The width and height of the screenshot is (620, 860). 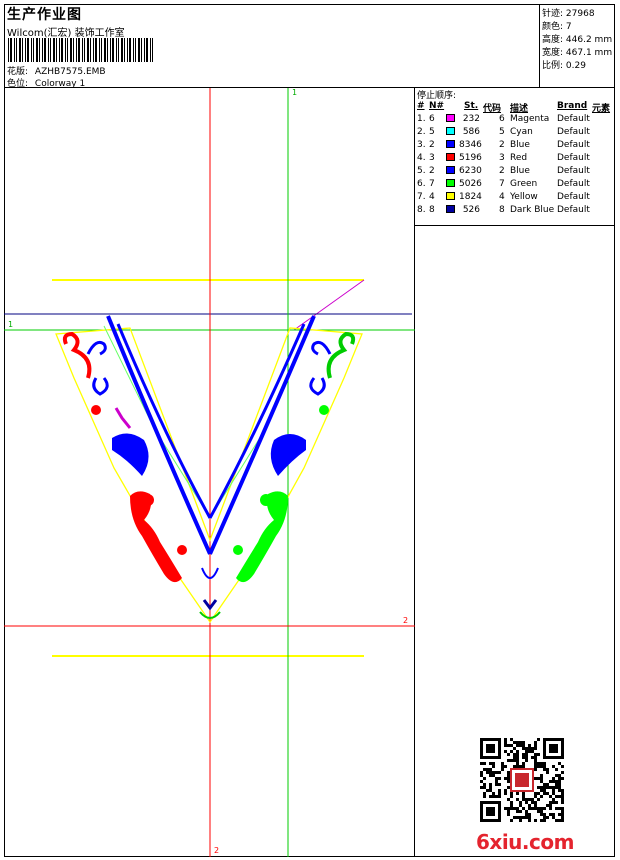 I want to click on row-desc: Red, so click(x=519, y=158).